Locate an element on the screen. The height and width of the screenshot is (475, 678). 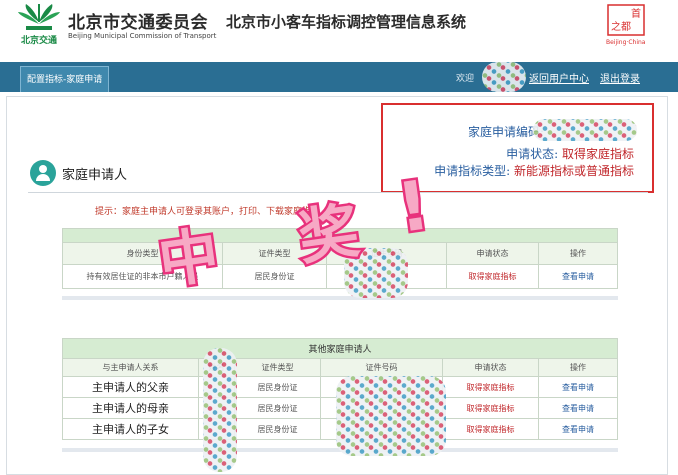
indicator-type-row: 申请指标类型: 新能源指标或普通指标 is located at coordinates (534, 170).